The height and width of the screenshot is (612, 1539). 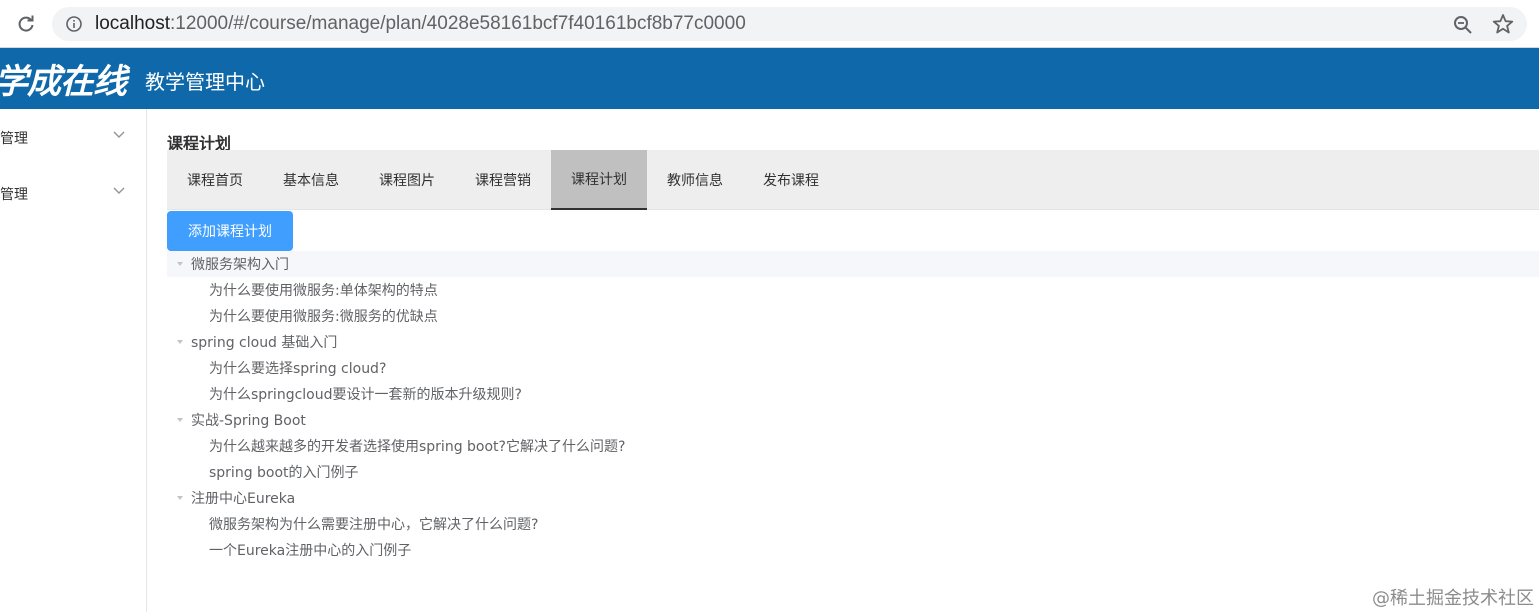 What do you see at coordinates (73, 193) in the screenshot?
I see `sidebar-item-manage-2: 管理` at bounding box center [73, 193].